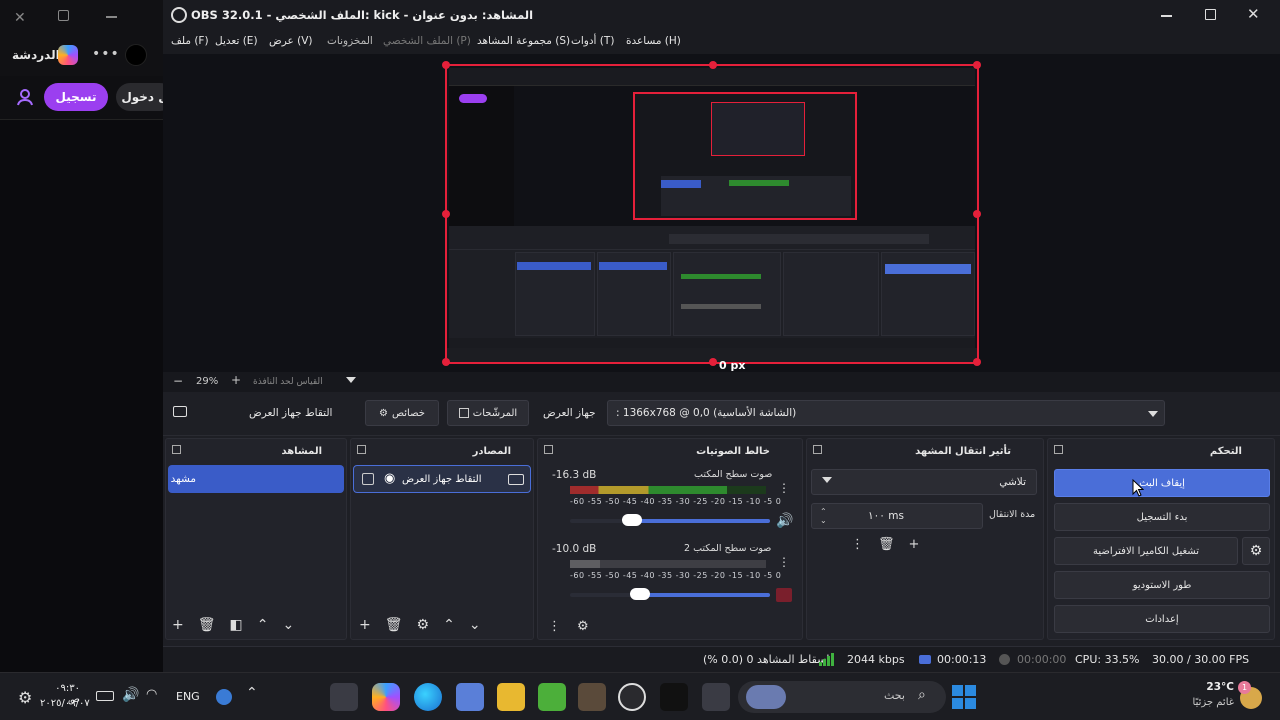 This screenshot has height=720, width=1280. Describe the element at coordinates (151, 694) in the screenshot. I see `wifi-icon: ◠` at that location.